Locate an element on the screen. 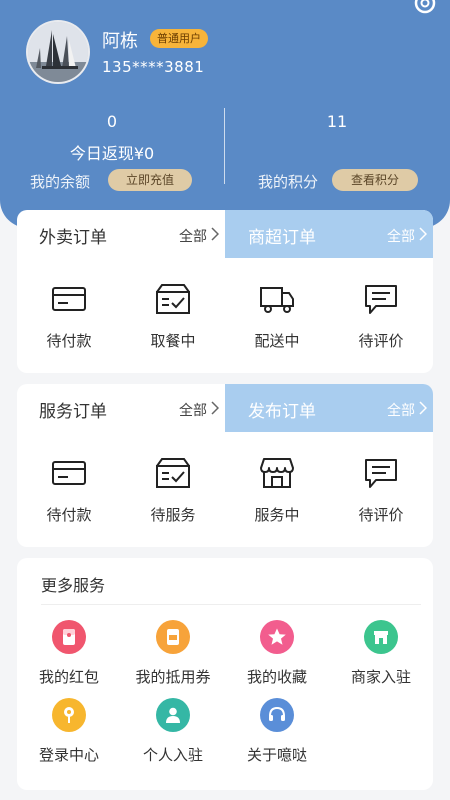 This screenshot has height=800, width=450. item-label: 待服务 is located at coordinates (173, 515).